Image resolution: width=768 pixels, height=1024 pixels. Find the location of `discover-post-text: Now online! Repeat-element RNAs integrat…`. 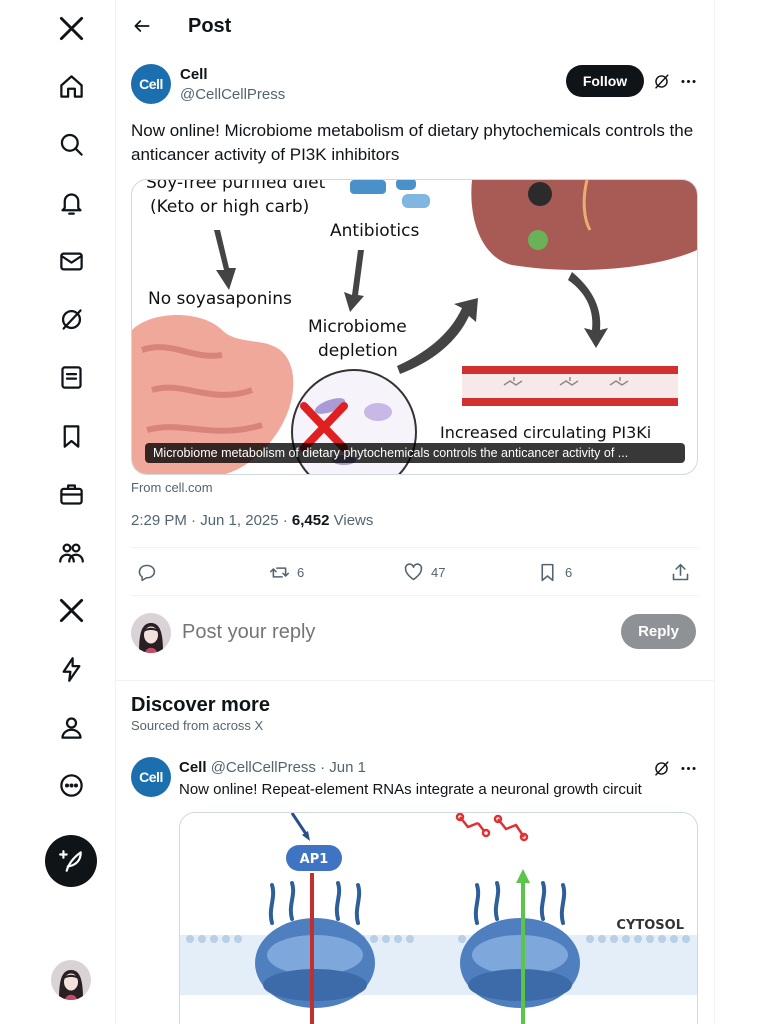

discover-post-text: Now online! Repeat-element RNAs integrat… is located at coordinates (410, 789).